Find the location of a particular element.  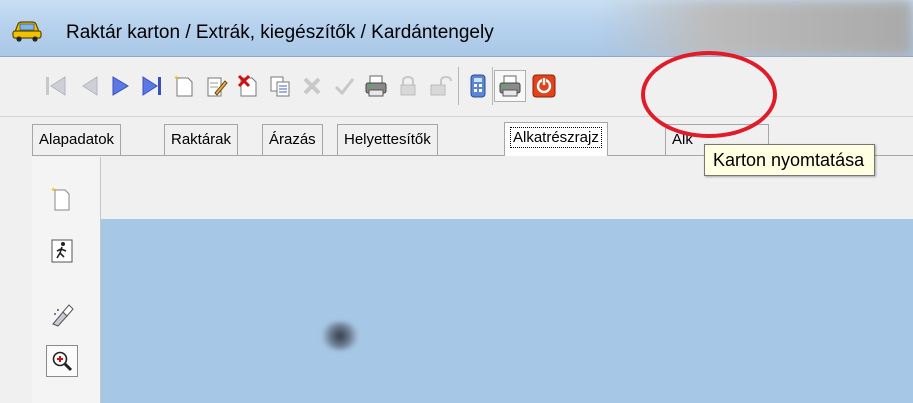

tab-helyettesitok: Helyettesítők is located at coordinates (387, 139).